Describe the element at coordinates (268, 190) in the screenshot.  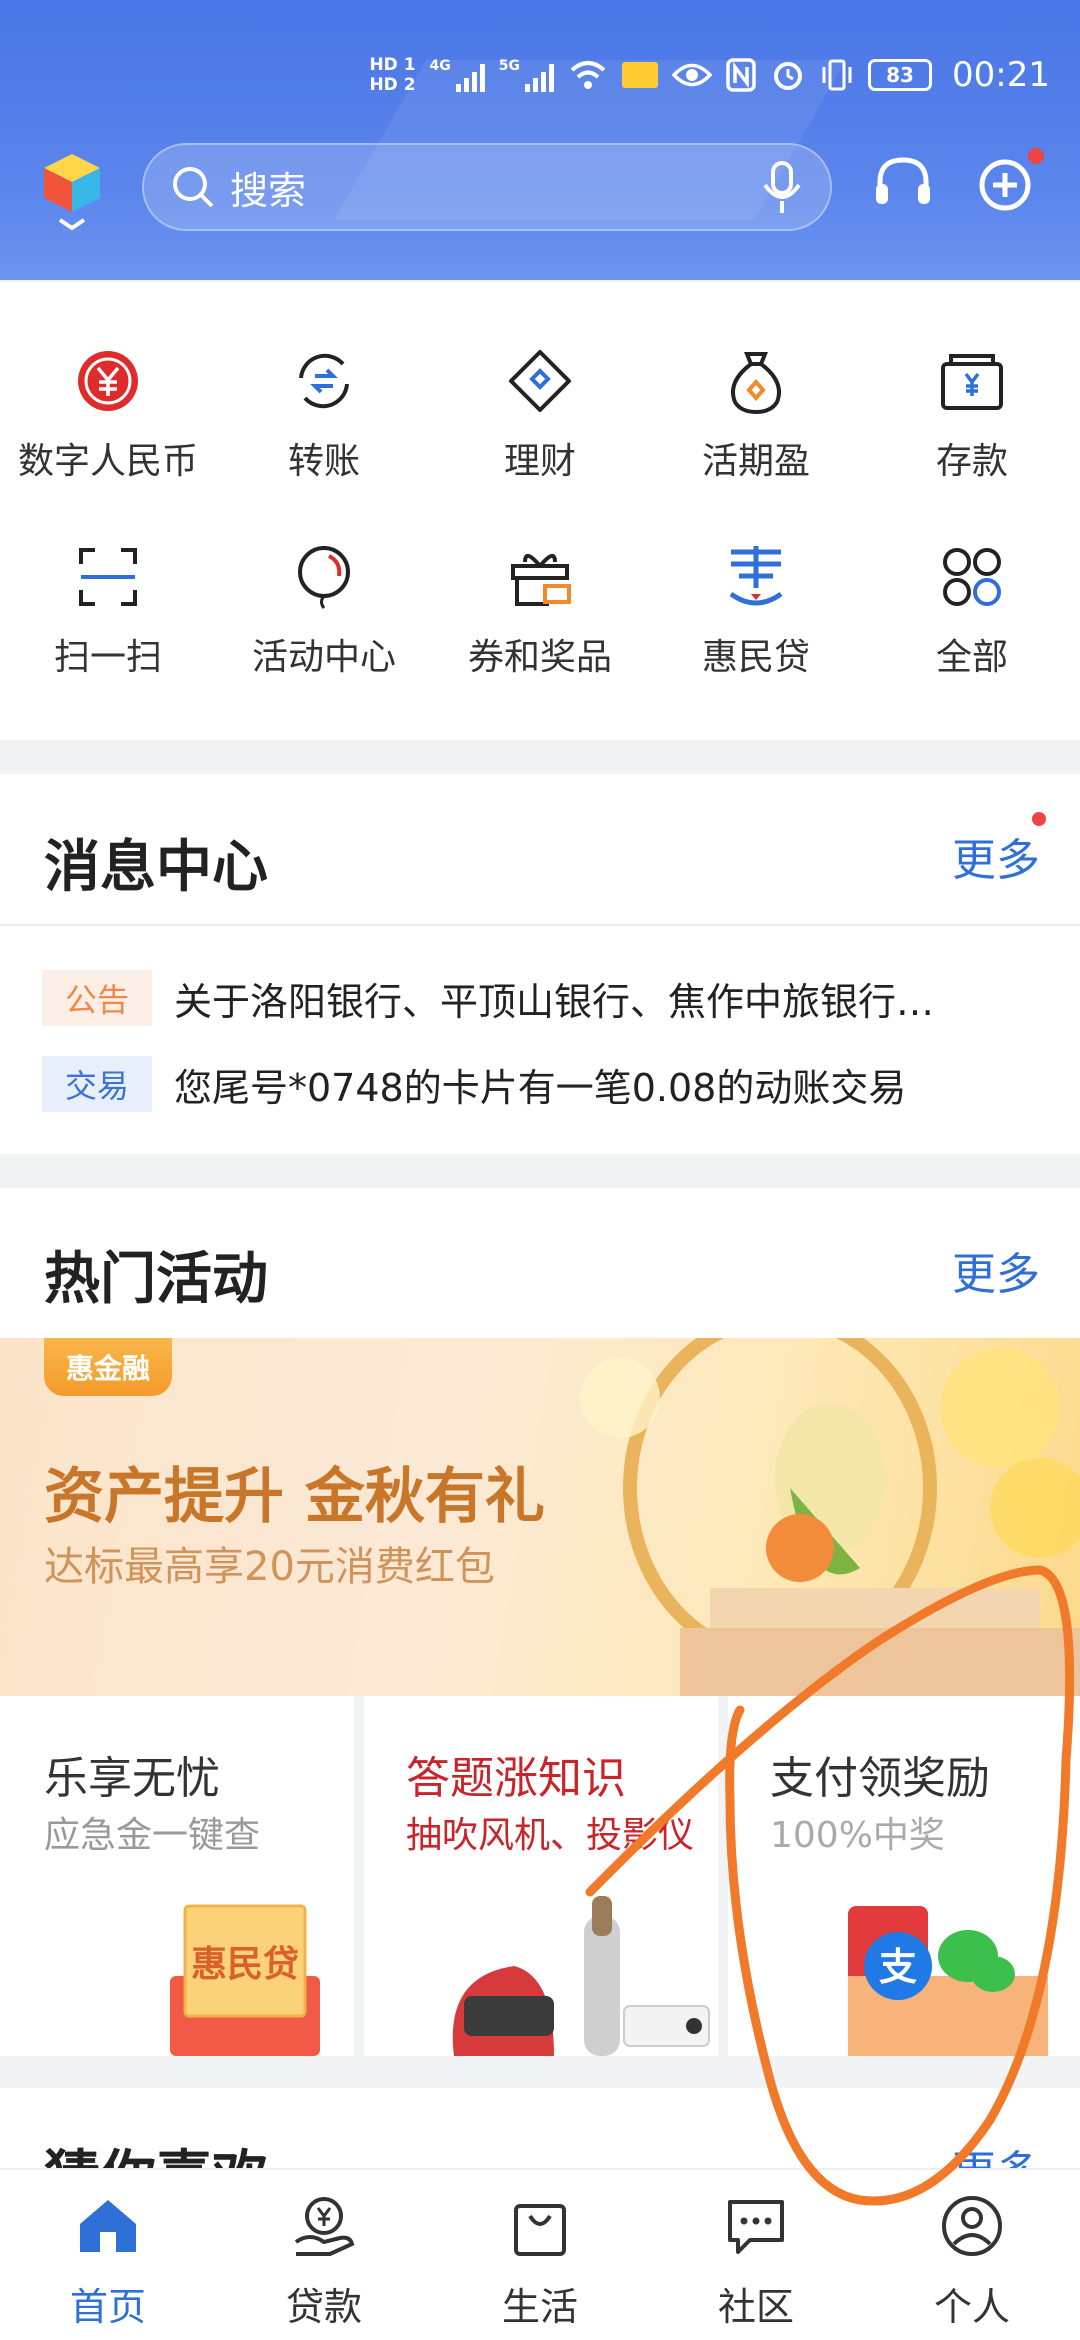
I see `search-placeholder: 搜索` at that location.